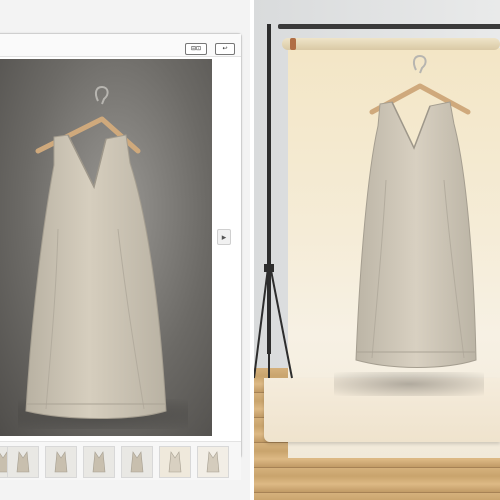  I want to click on toolbar-view-button: ⊟⊡, so click(196, 49).